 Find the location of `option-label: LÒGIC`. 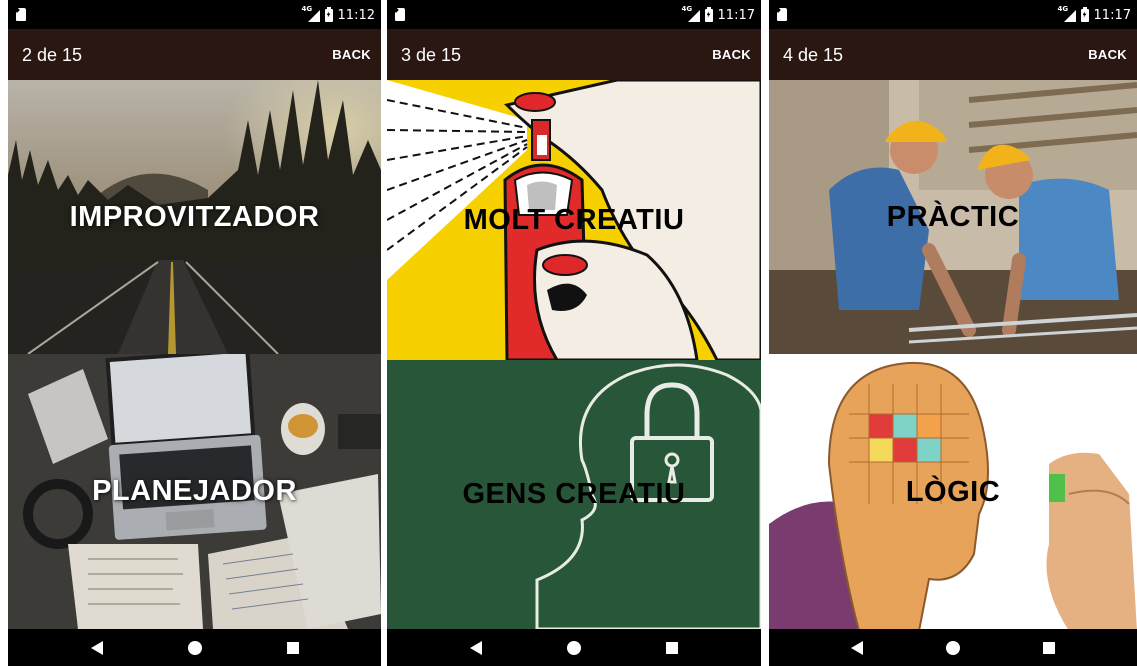

option-label: LÒGIC is located at coordinates (953, 492).